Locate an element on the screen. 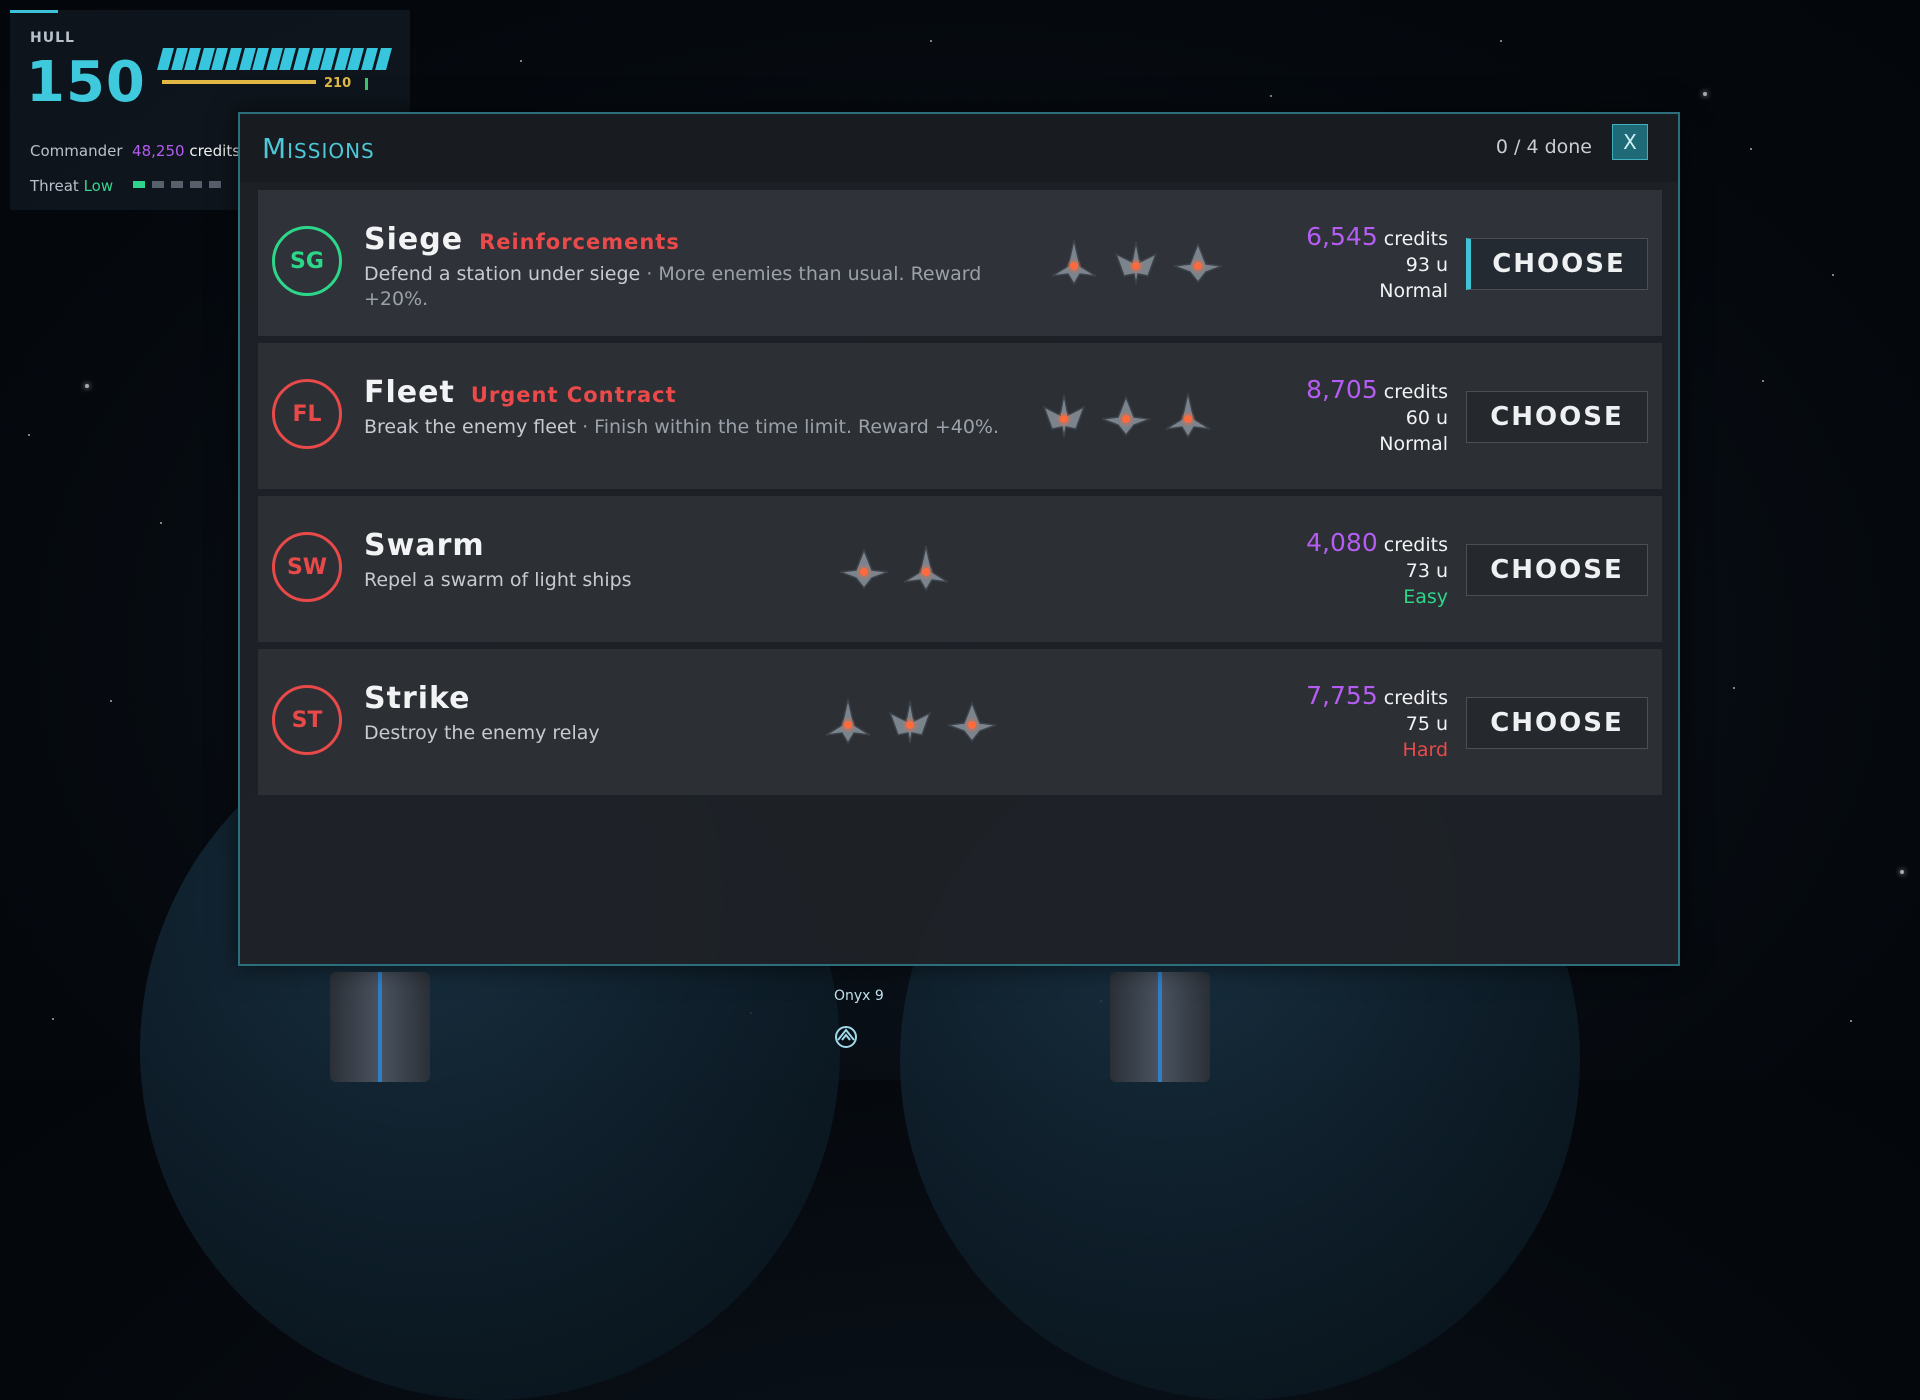  mission-reward: 4,080 credits 73 u Easy is located at coordinates (1377, 570).